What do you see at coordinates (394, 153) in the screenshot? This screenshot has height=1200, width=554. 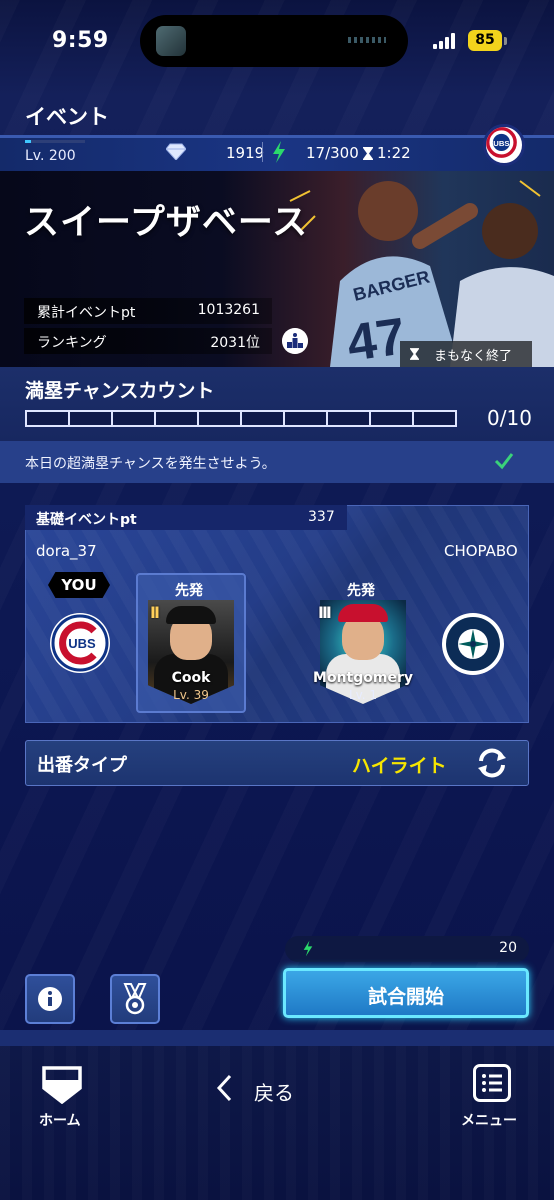 I see `stamina-timer: 1:22` at bounding box center [394, 153].